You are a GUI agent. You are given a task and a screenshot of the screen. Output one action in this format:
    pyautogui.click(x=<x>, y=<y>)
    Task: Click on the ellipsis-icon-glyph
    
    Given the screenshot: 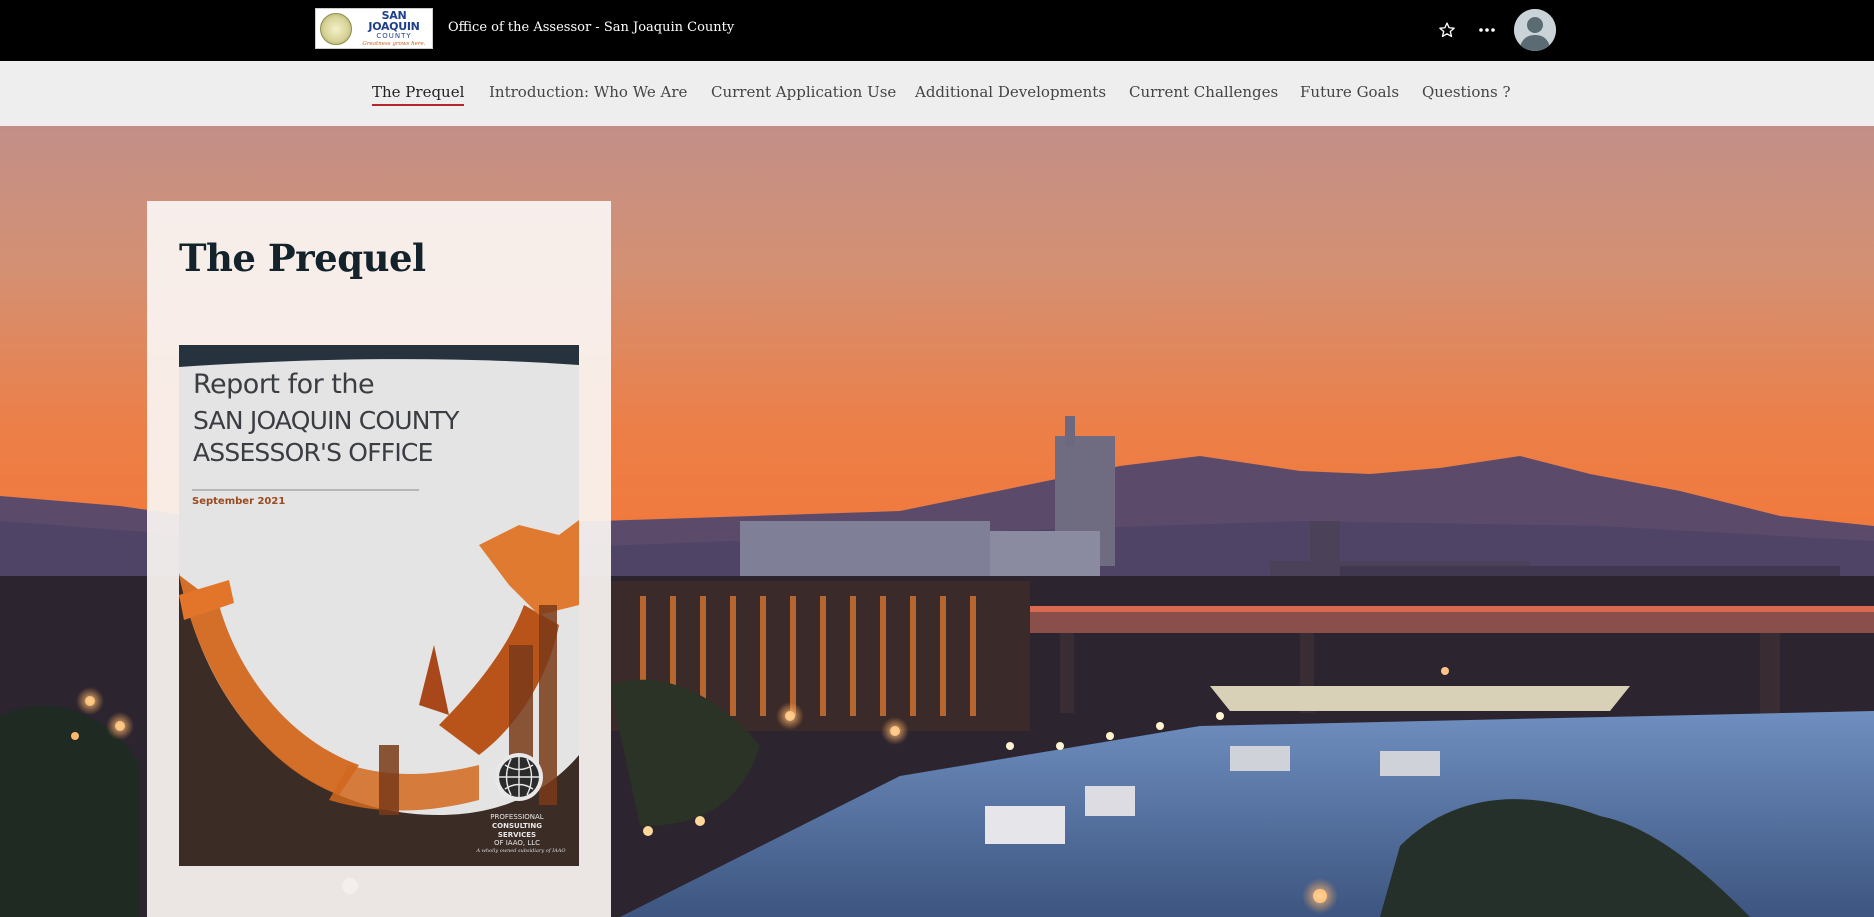 What is the action you would take?
    pyautogui.click(x=1487, y=30)
    